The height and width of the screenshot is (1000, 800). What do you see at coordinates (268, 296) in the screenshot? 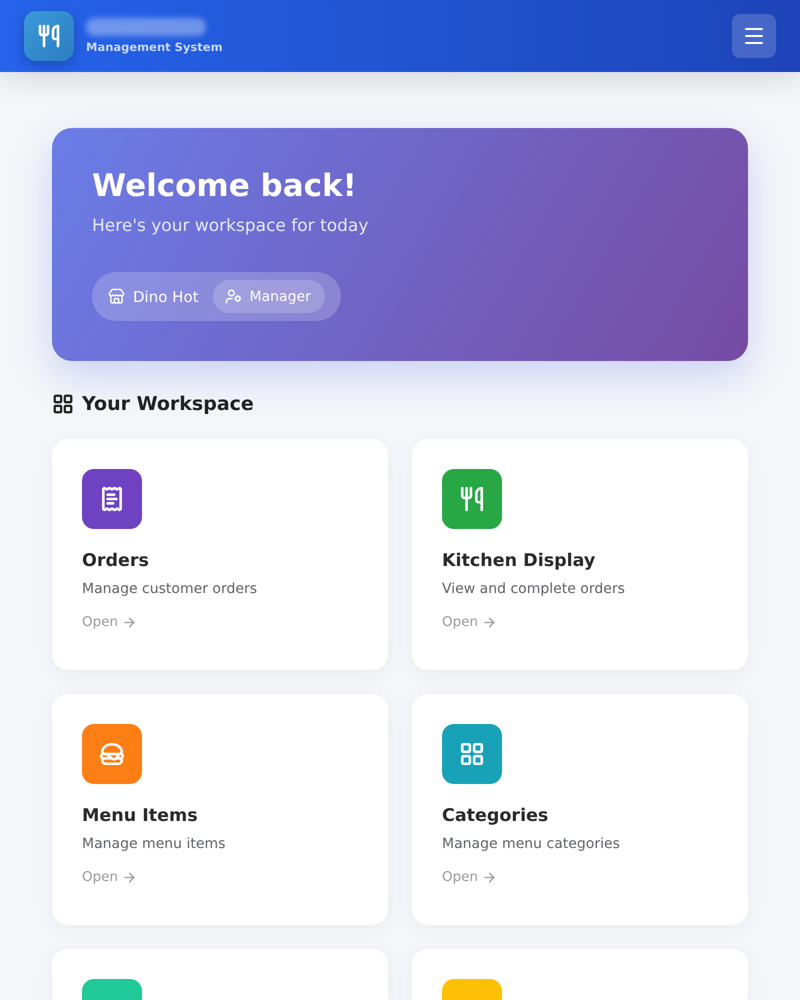
I see `role-badge: Manager` at bounding box center [268, 296].